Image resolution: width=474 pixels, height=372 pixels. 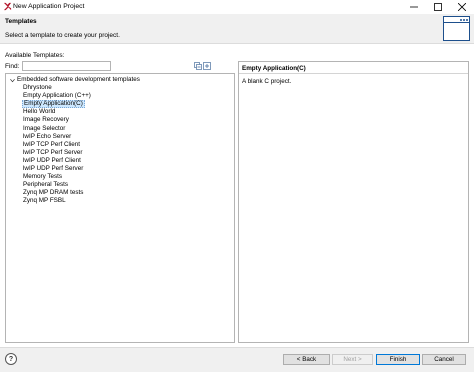 I want to click on tree-item-label: Empty Application (C++), so click(x=57, y=96).